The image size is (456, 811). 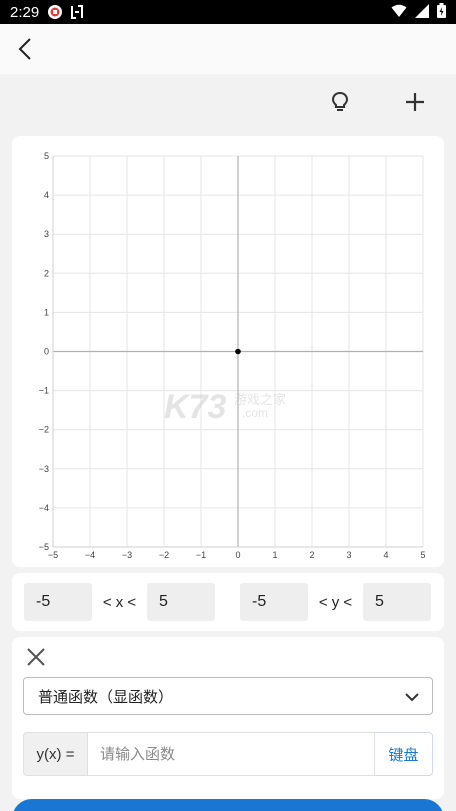 What do you see at coordinates (90, 555) in the screenshot?
I see `x-tick-label: −4` at bounding box center [90, 555].